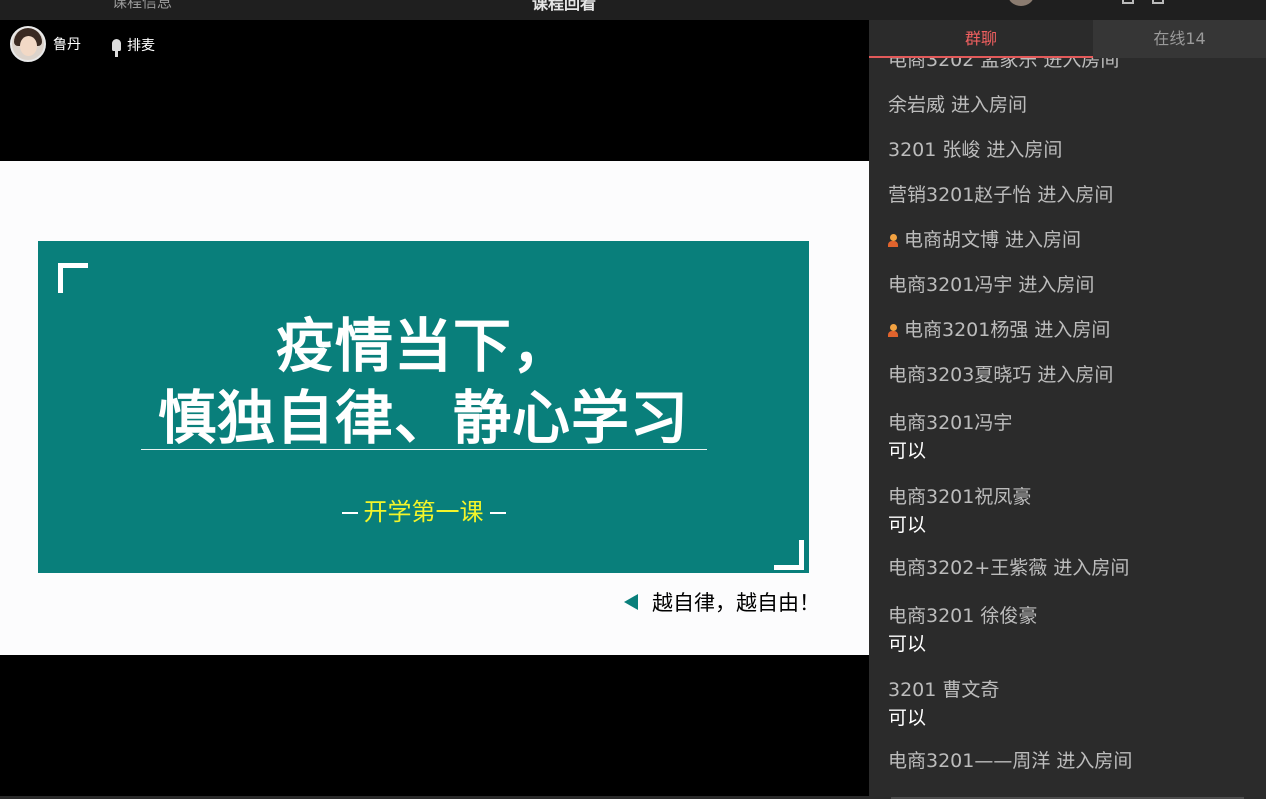  Describe the element at coordinates (633, 10) in the screenshot. I see `title-bar: 课程信息 课程回看` at that location.